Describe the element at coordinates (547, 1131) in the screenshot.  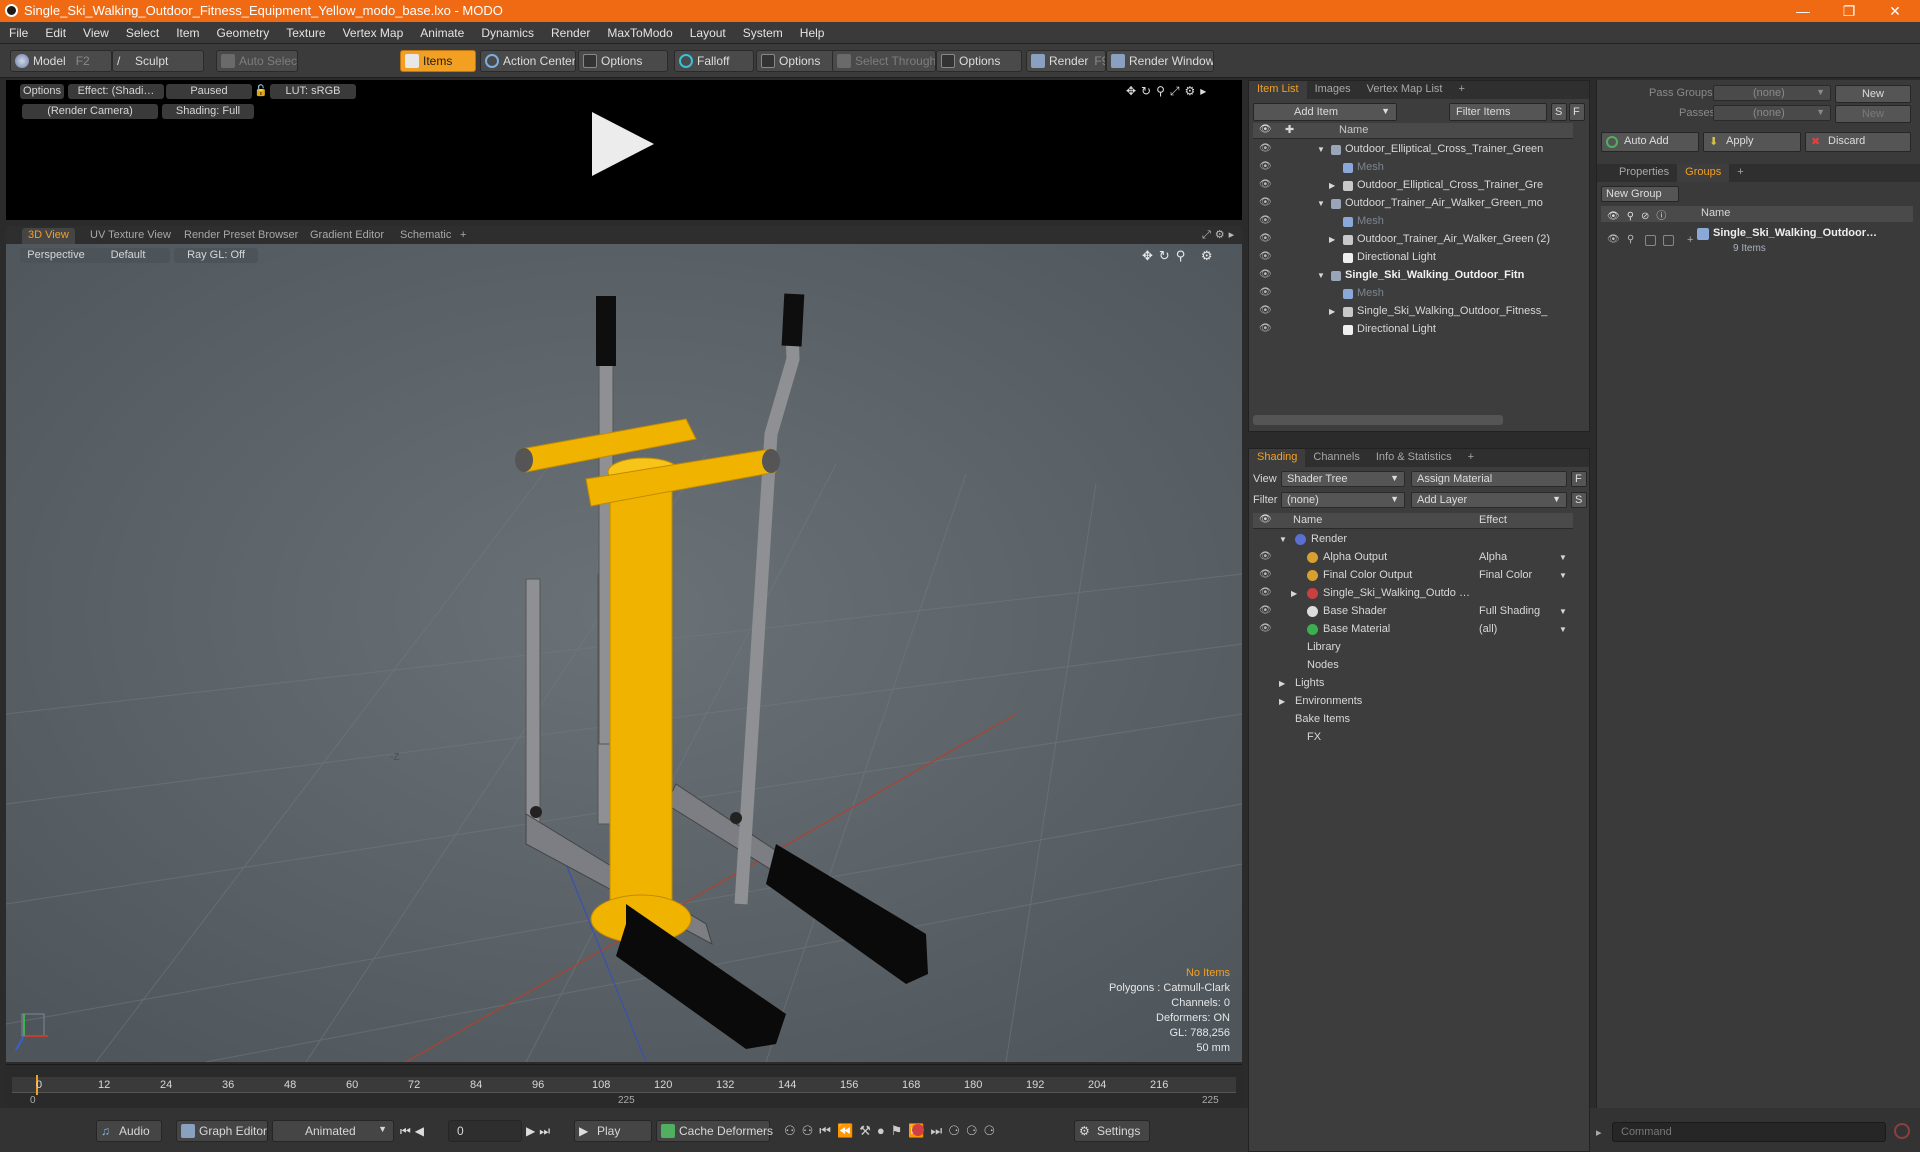
I see `forward-buttons: ▶⏭` at that location.